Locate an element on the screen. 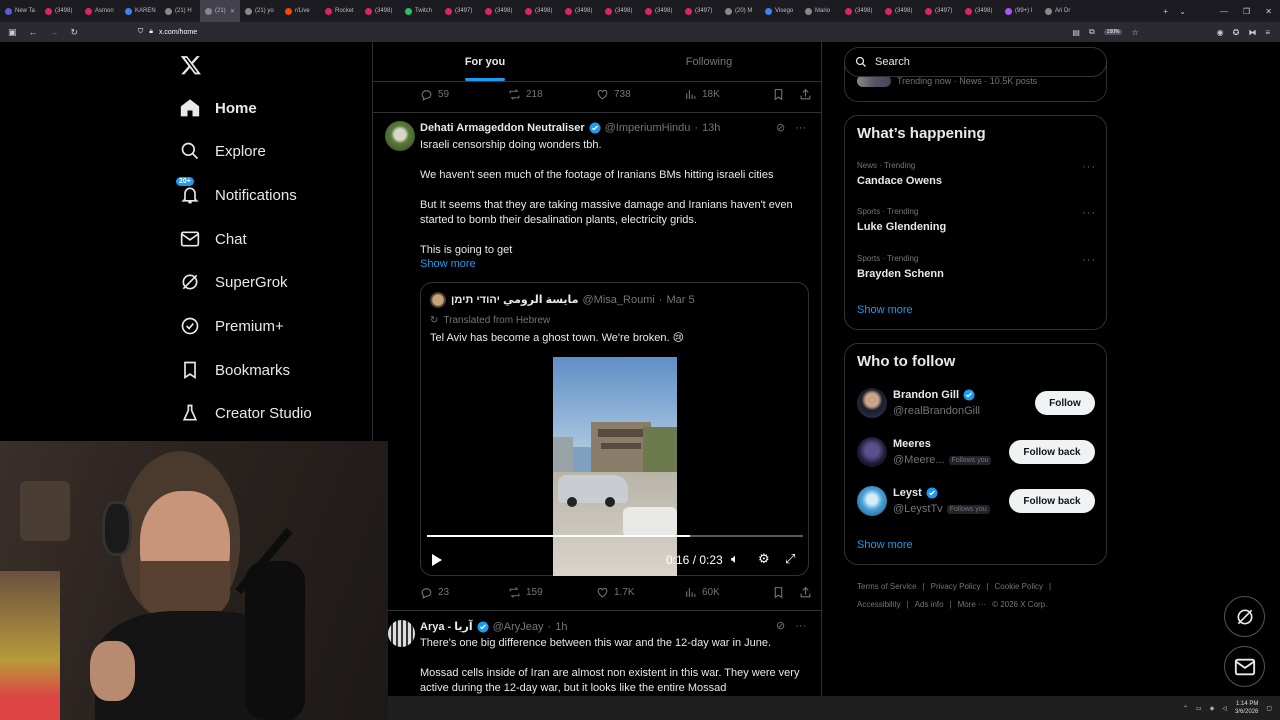 Image resolution: width=1280 pixels, height=720 pixels. clock: 1:14 PM 3/6/2026 is located at coordinates (1246, 708).